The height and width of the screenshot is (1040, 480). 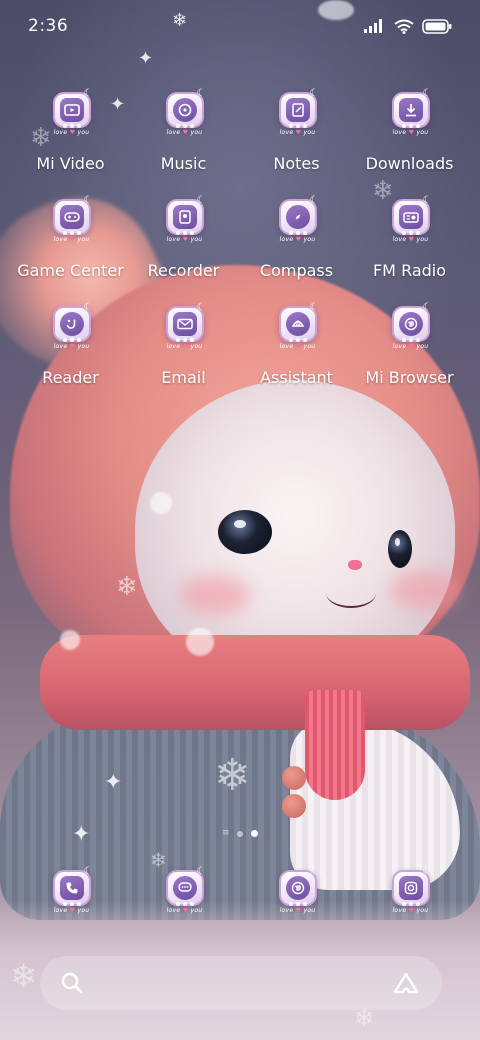 What do you see at coordinates (335, 745) in the screenshot?
I see `scarf-tassel` at bounding box center [335, 745].